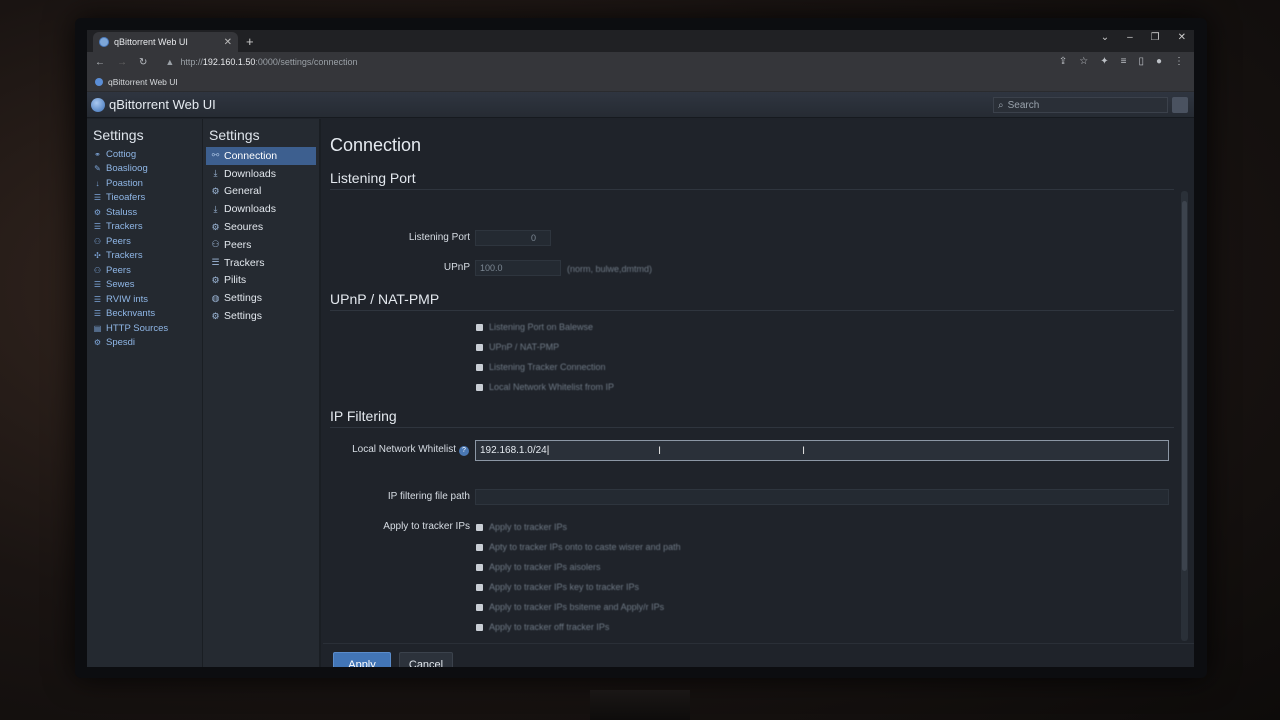 The height and width of the screenshot is (720, 1280). What do you see at coordinates (549, 627) in the screenshot?
I see `tracker-option-label: Apply to tracker off tracker IPs` at bounding box center [549, 627].